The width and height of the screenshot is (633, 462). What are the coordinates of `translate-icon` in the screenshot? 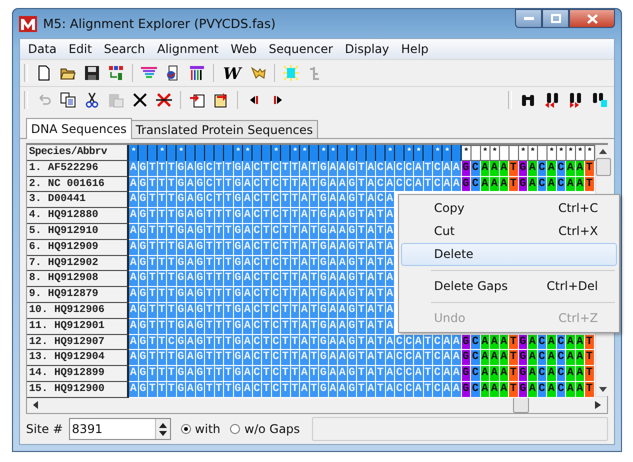 It's located at (116, 73).